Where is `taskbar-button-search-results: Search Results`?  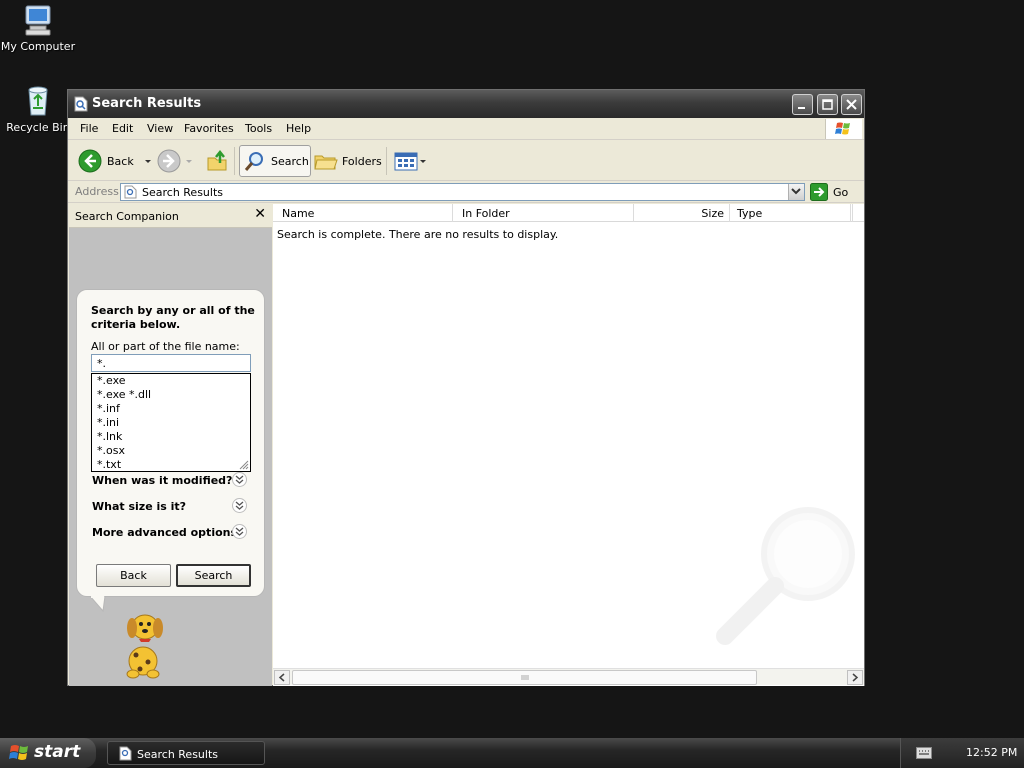
taskbar-button-search-results: Search Results is located at coordinates (186, 753).